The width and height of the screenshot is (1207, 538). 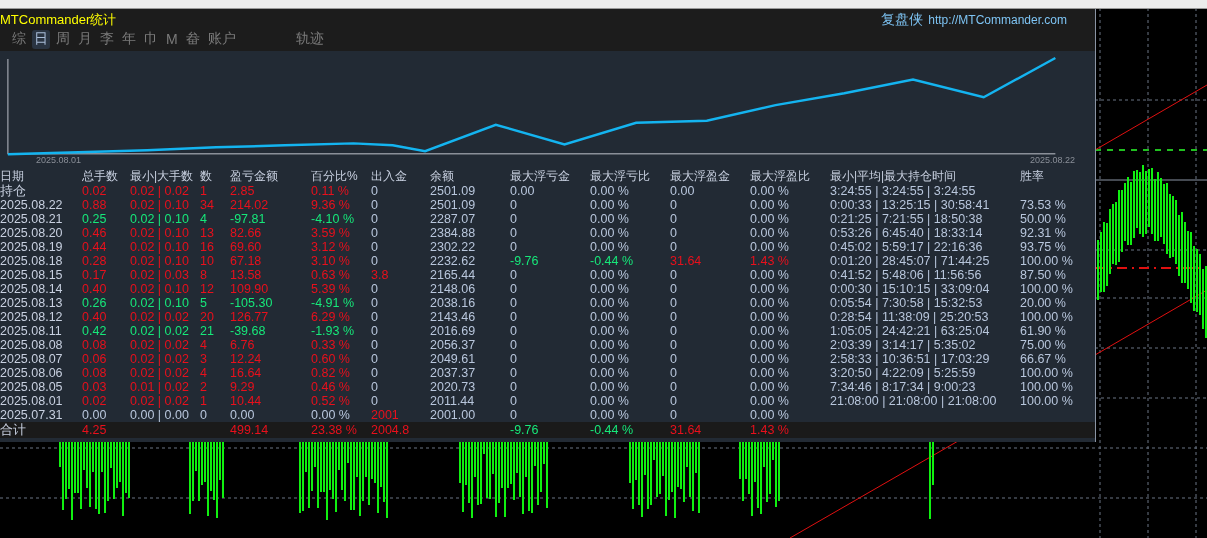 What do you see at coordinates (391, 430) in the screenshot?
I see `table-cell-text: 2004.8` at bounding box center [391, 430].